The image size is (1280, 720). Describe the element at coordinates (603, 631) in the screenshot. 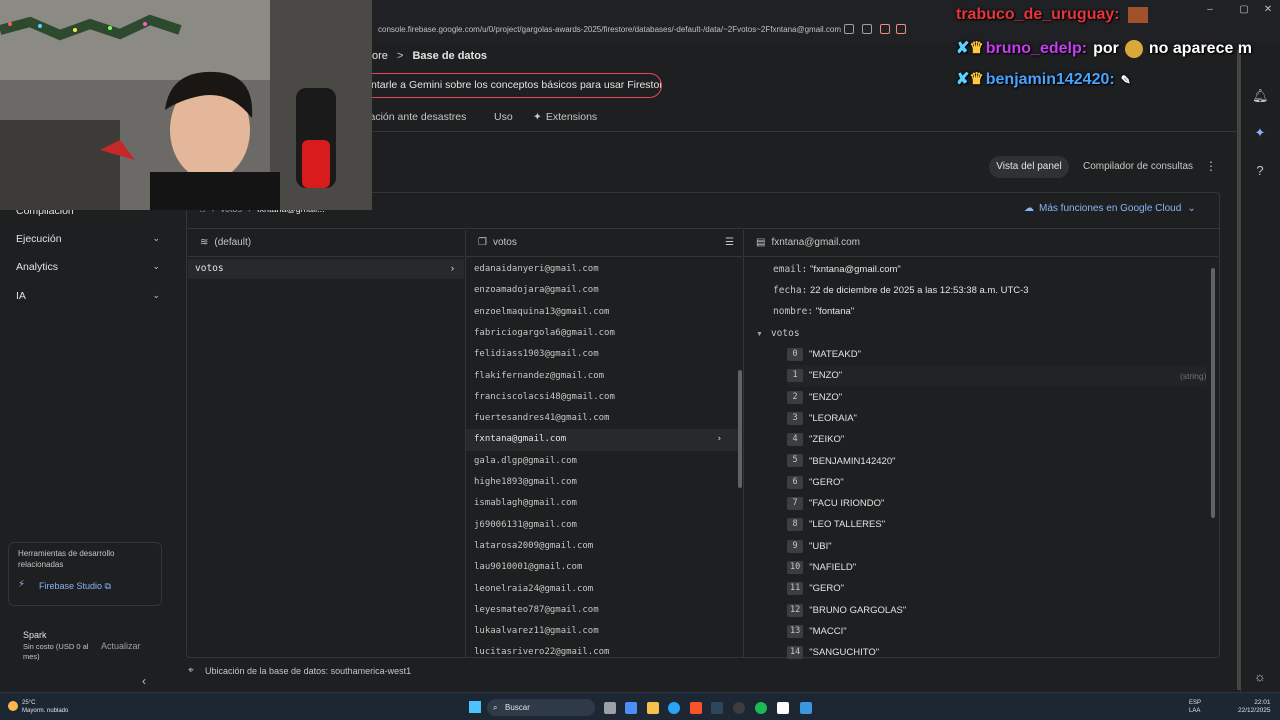

I see `document-row: lukaalvarez11@gmail.com` at that location.